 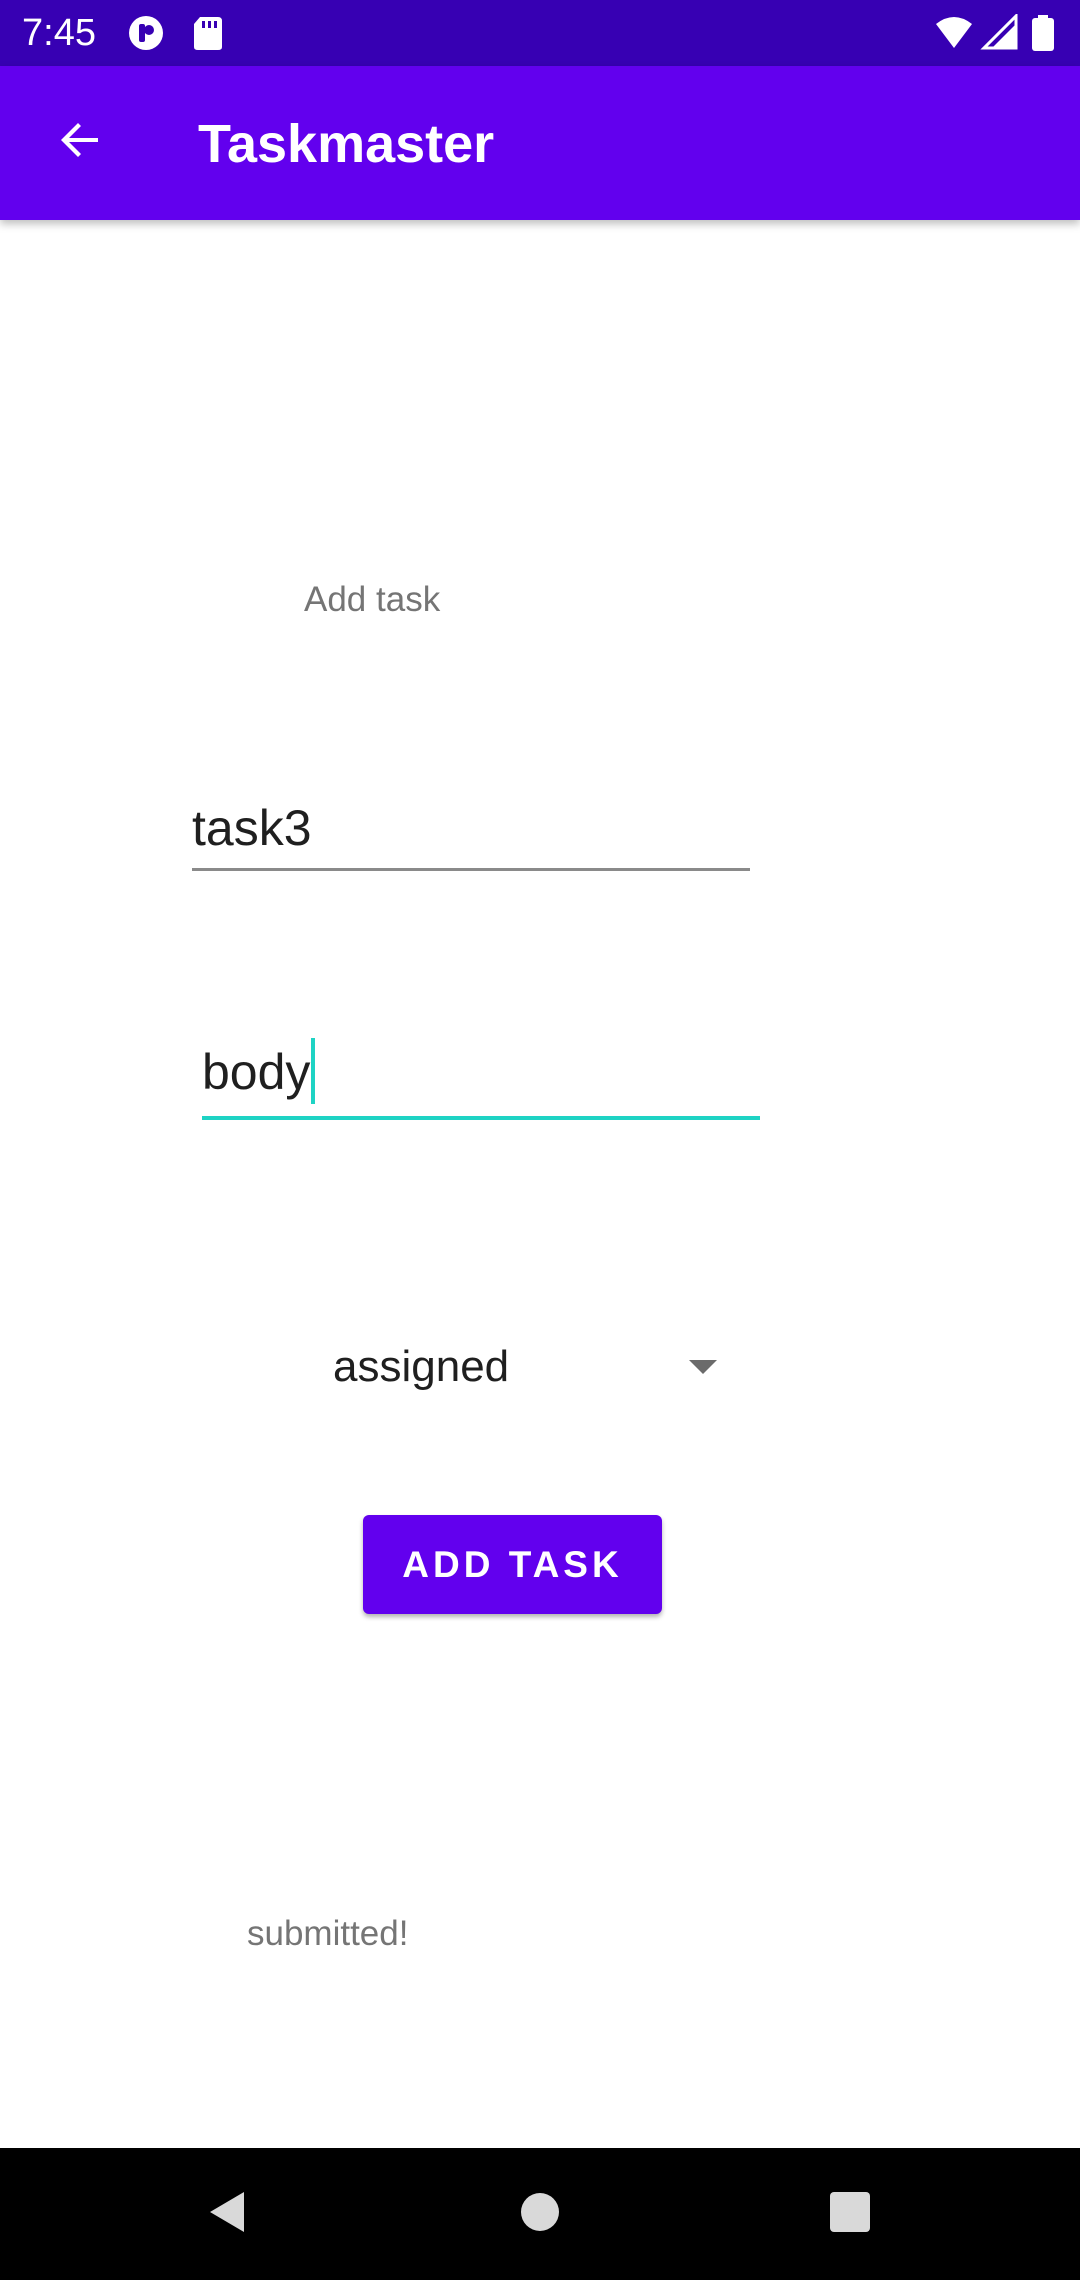 What do you see at coordinates (703, 1367) in the screenshot?
I see `dropdown-arrow-icon` at bounding box center [703, 1367].